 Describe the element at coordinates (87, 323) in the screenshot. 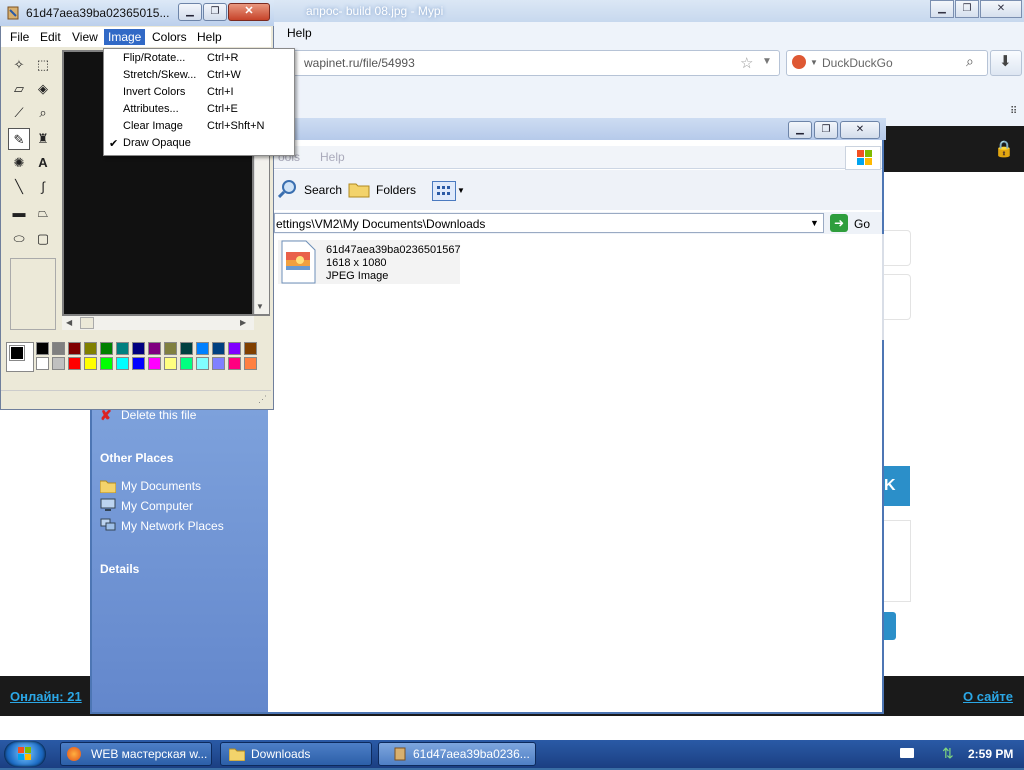

I see `paint-scroll-thumb` at that location.